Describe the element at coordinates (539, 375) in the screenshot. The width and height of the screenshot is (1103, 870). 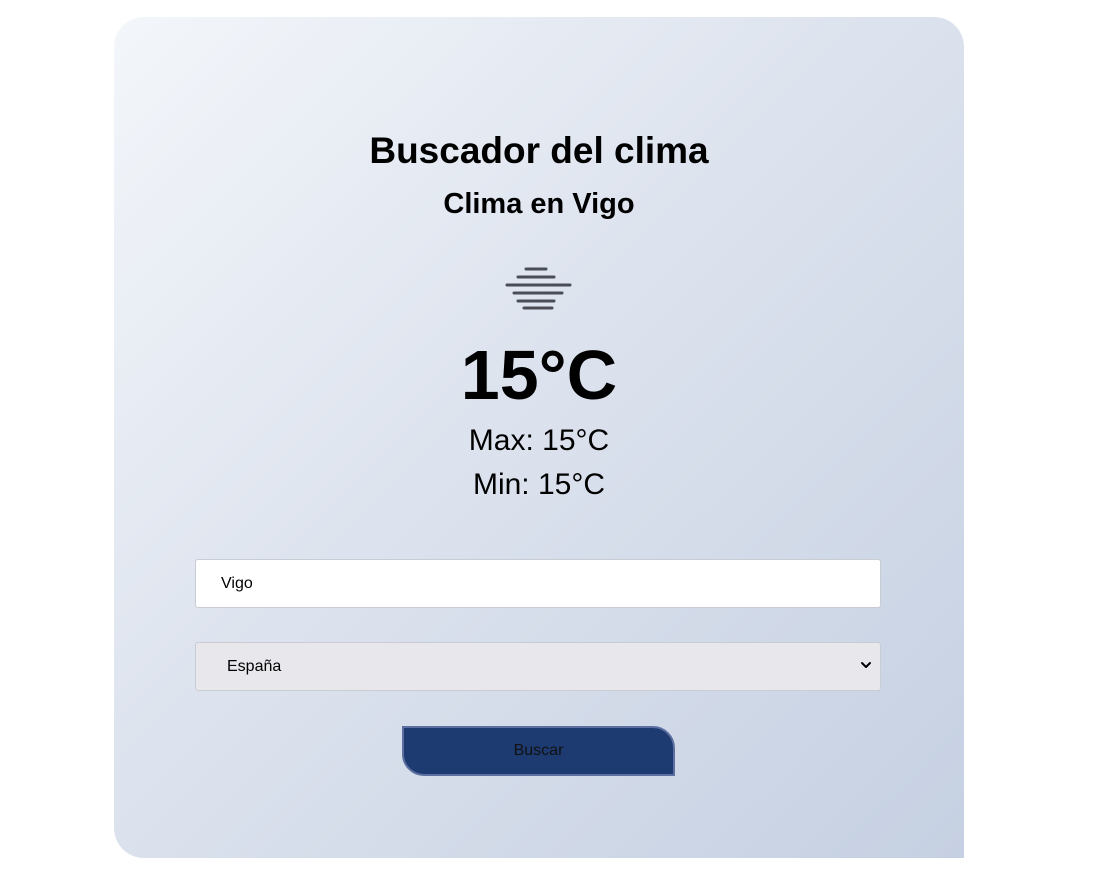
I see `current-temperature: 15°C` at that location.